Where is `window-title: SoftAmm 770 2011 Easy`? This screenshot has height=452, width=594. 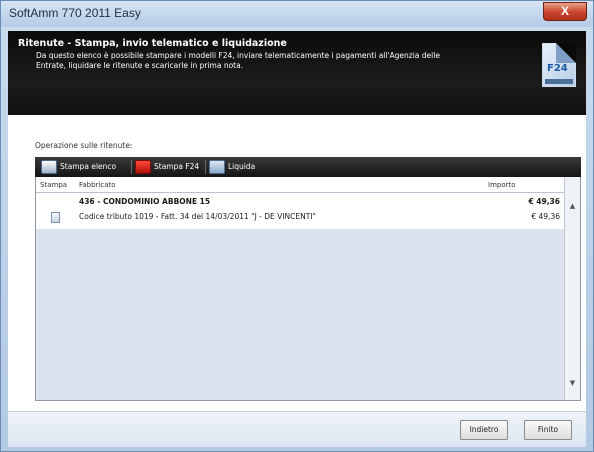
window-title: SoftAmm 770 2011 Easy is located at coordinates (75, 13).